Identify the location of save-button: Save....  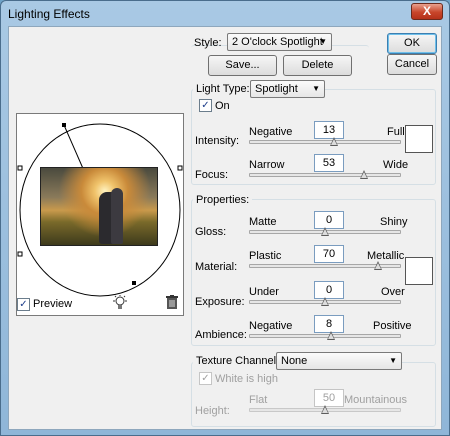
(242, 65).